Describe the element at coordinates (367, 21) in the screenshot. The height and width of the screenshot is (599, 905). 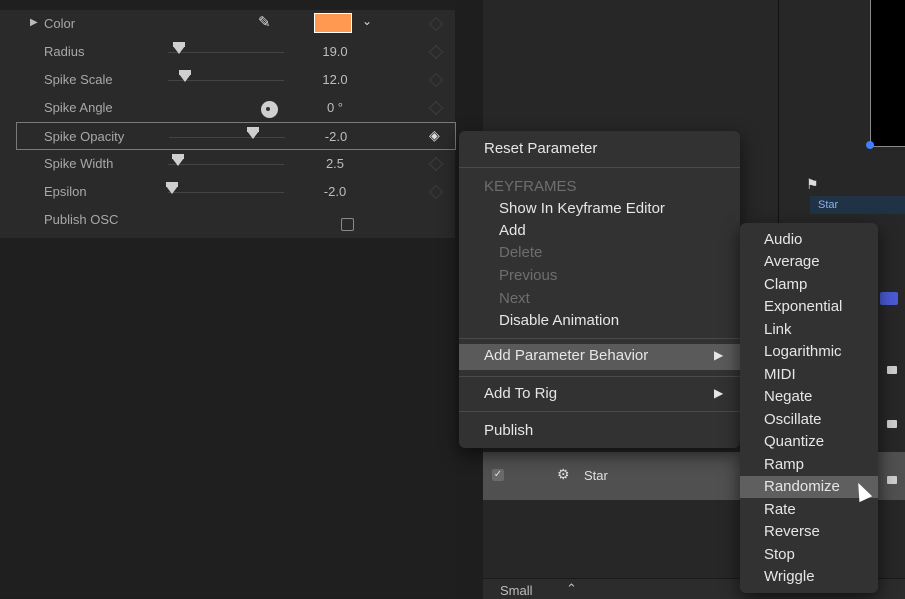
I see `chevron-down-icon: ⌄` at that location.